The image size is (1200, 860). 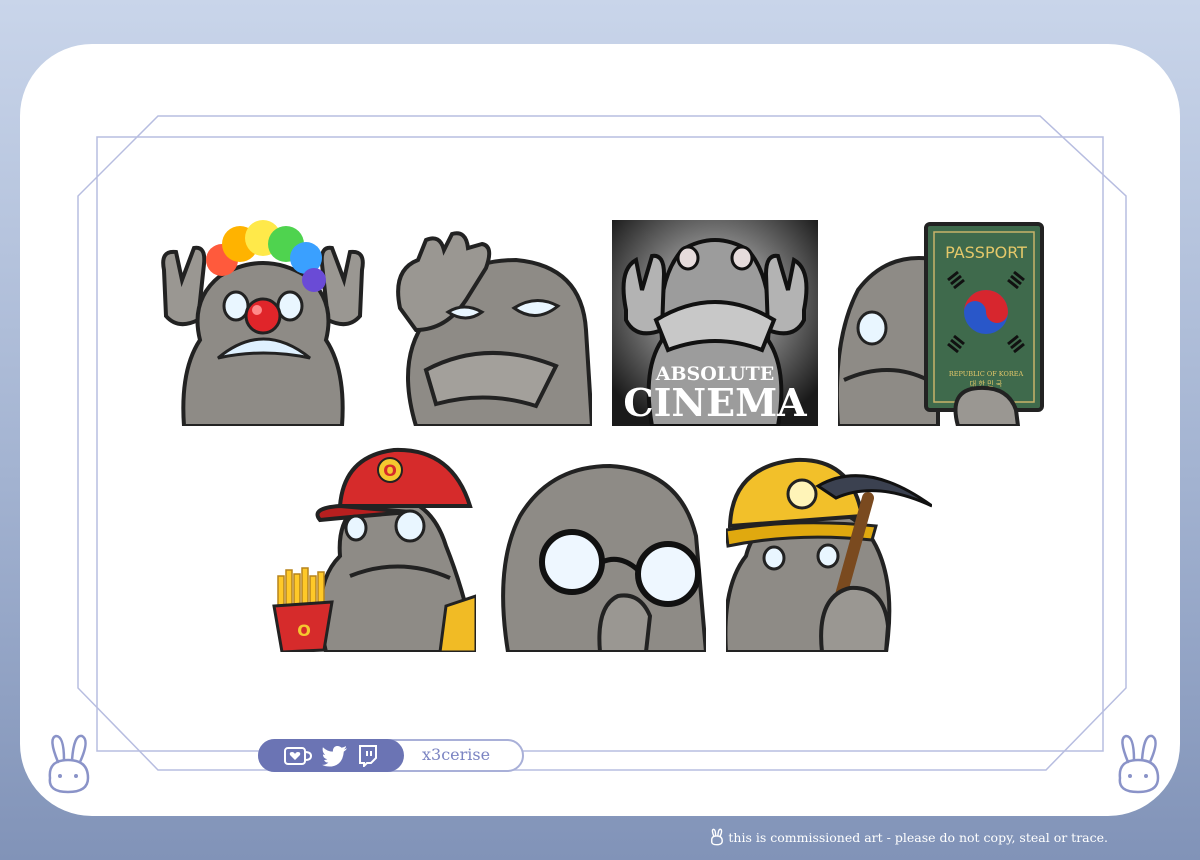 What do you see at coordinates (263, 323) in the screenshot?
I see `emote-clown` at bounding box center [263, 323].